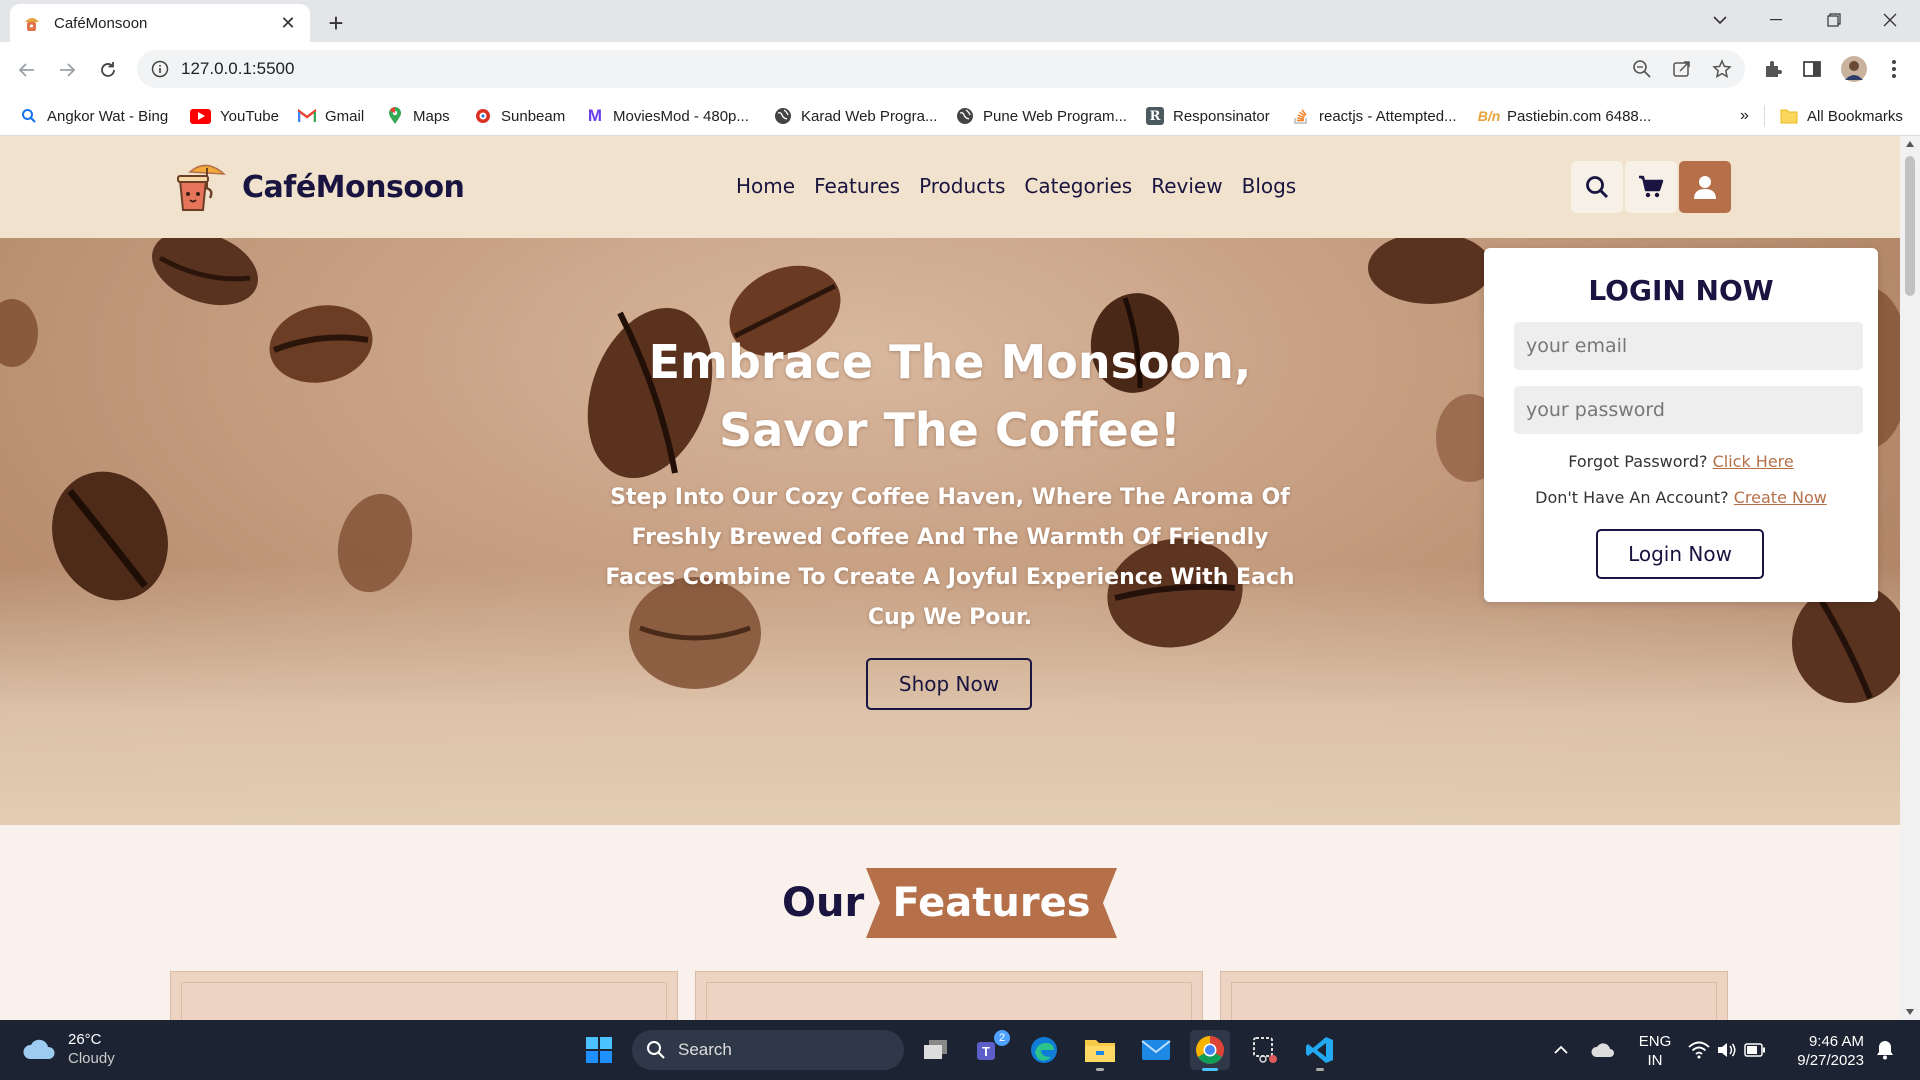  I want to click on search-button, so click(1597, 187).